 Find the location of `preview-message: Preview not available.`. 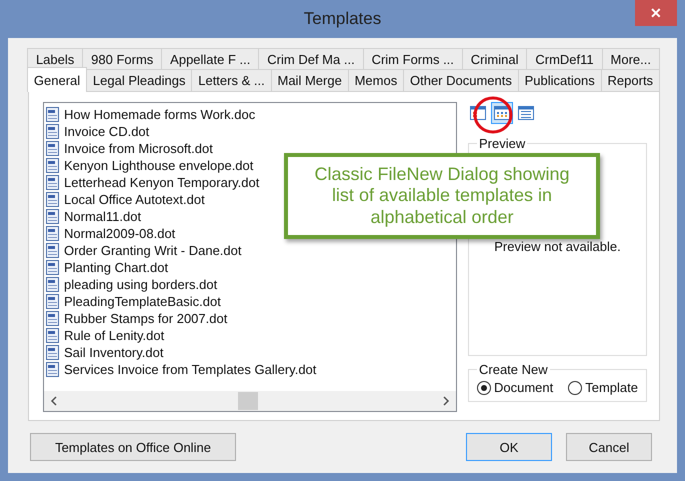

preview-message: Preview not available. is located at coordinates (557, 246).